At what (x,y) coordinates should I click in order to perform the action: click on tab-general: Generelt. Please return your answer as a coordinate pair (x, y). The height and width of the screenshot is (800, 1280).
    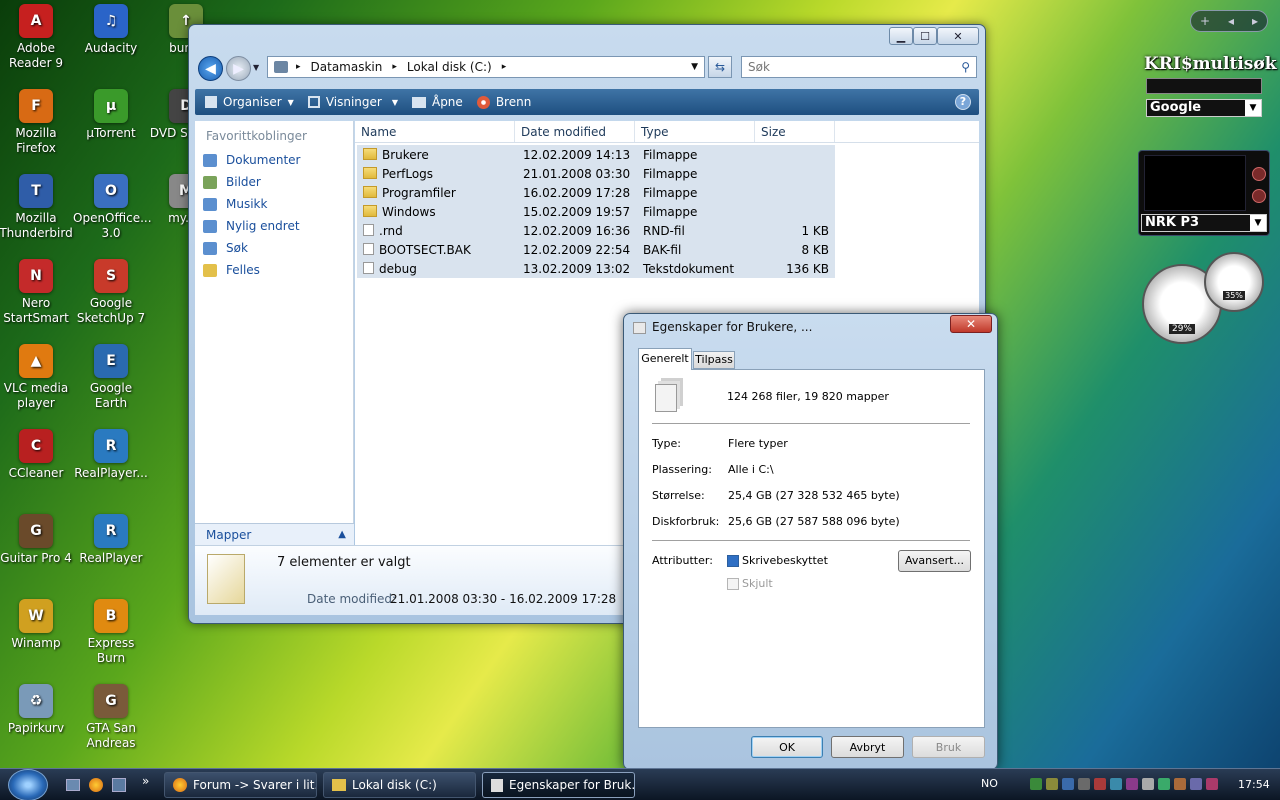
    Looking at the image, I should click on (665, 359).